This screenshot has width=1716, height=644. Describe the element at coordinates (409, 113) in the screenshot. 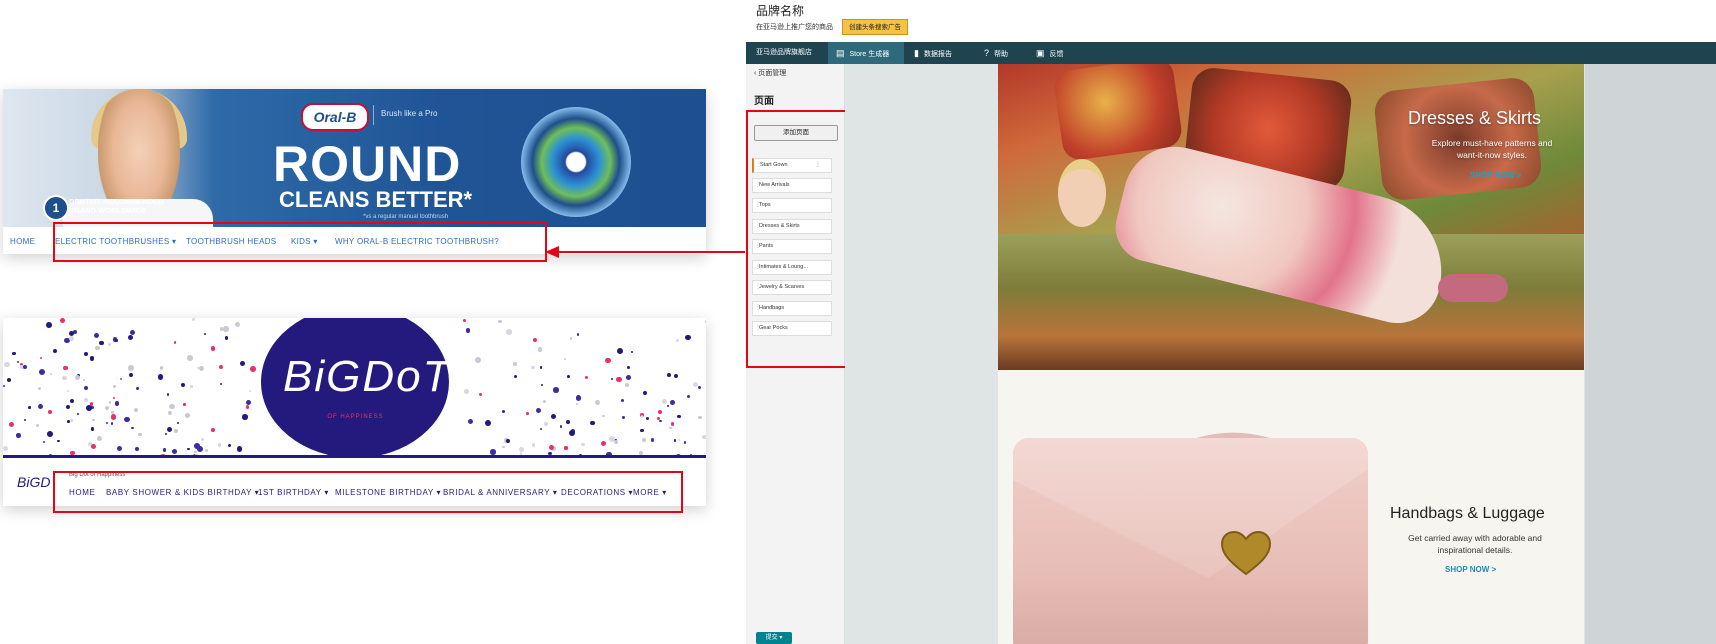

I see `oralb-tagline: Brush like a Pro` at that location.